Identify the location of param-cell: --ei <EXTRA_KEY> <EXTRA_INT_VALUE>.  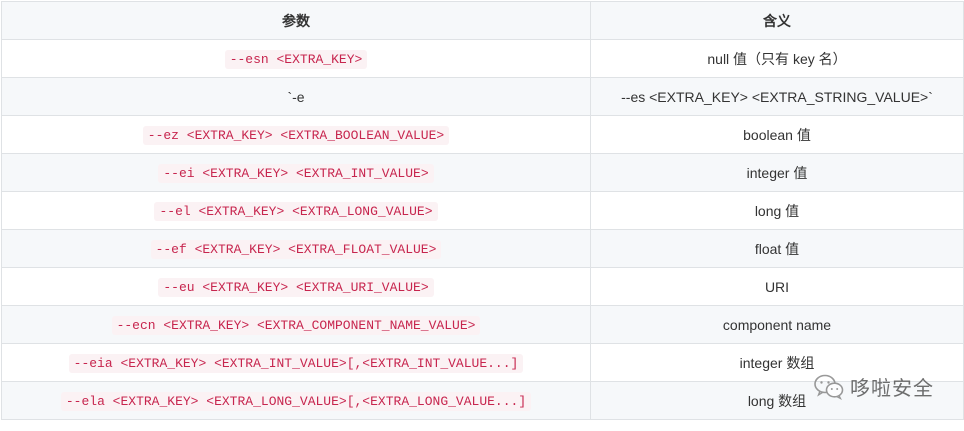
(296, 172).